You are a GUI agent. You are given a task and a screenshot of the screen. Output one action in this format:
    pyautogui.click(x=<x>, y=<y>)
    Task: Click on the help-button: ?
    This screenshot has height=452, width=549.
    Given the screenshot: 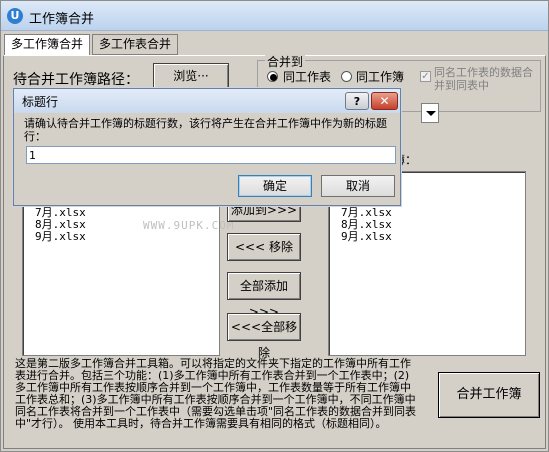 What is the action you would take?
    pyautogui.click(x=357, y=101)
    